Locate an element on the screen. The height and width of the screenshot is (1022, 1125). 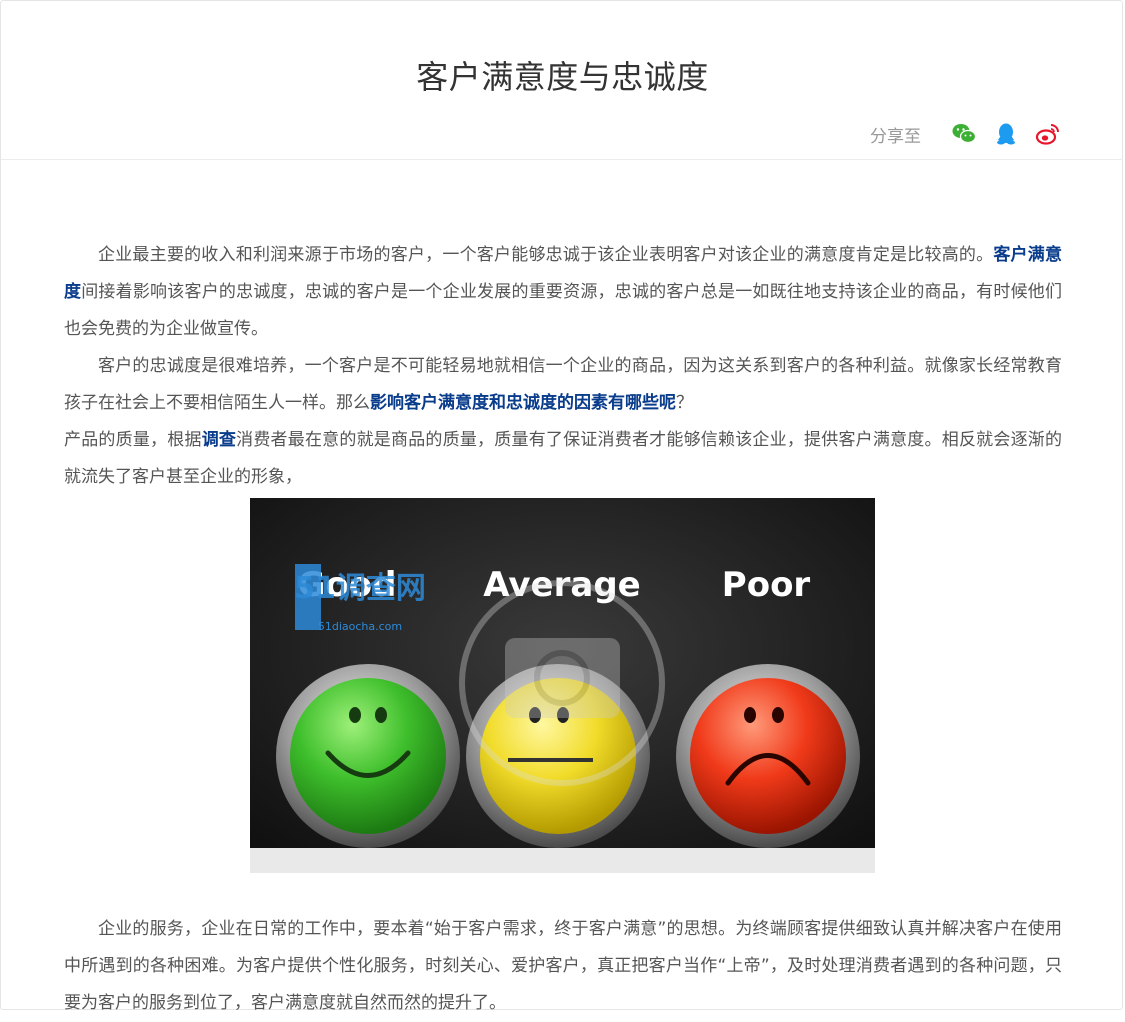
share-bar: 分享至 is located at coordinates (965, 134).